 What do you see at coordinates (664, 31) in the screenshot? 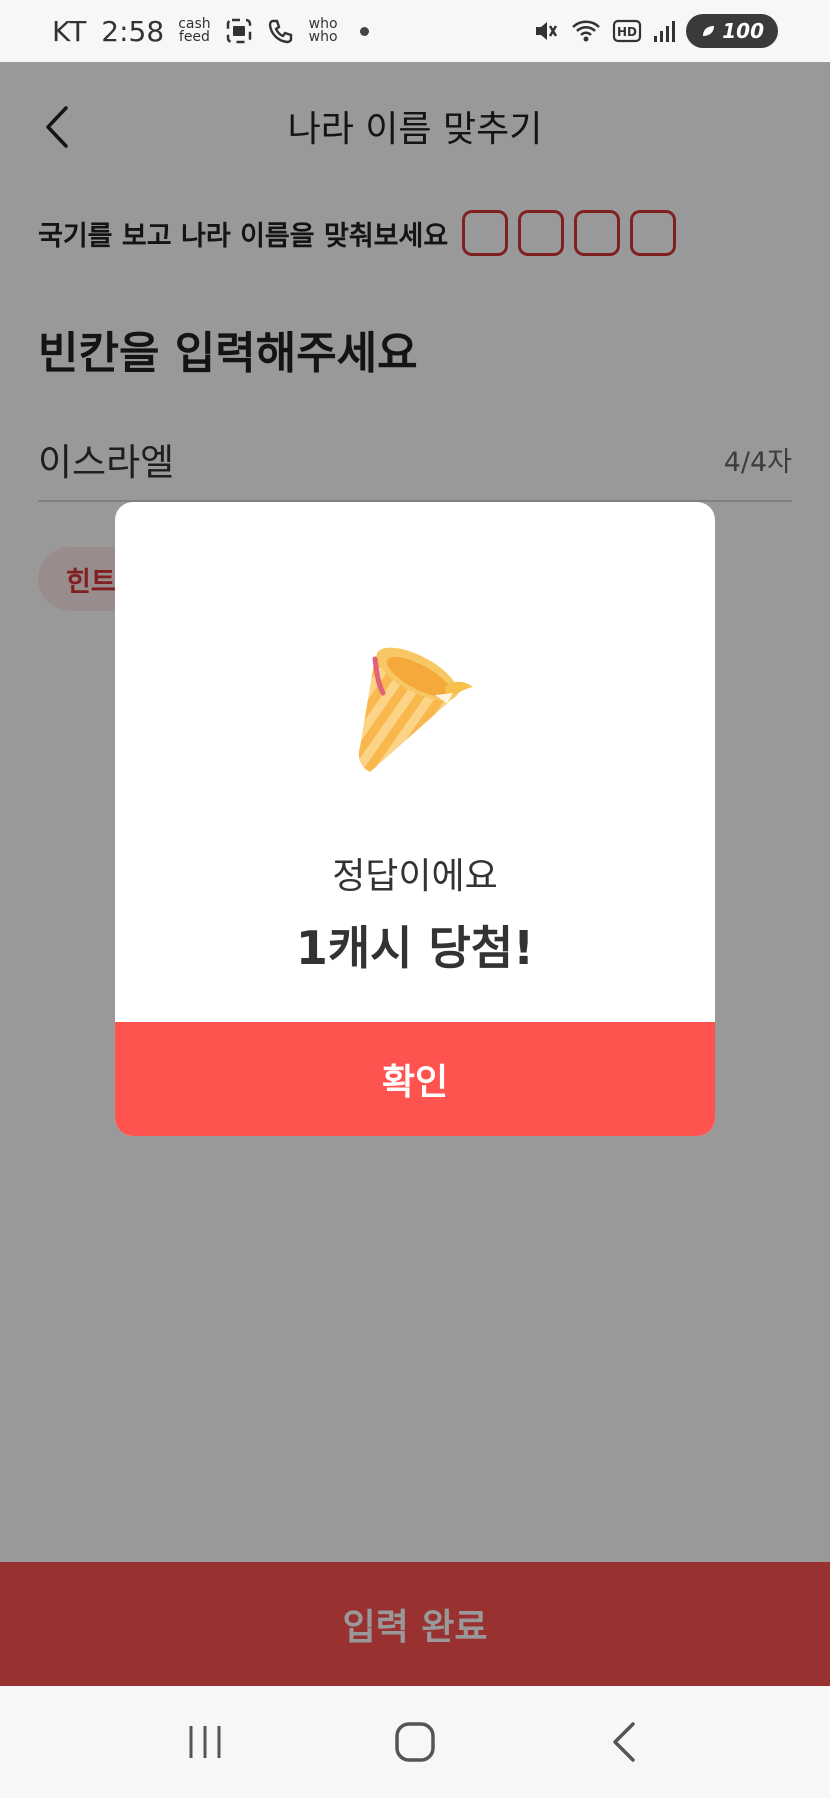
I see `signal-icon` at bounding box center [664, 31].